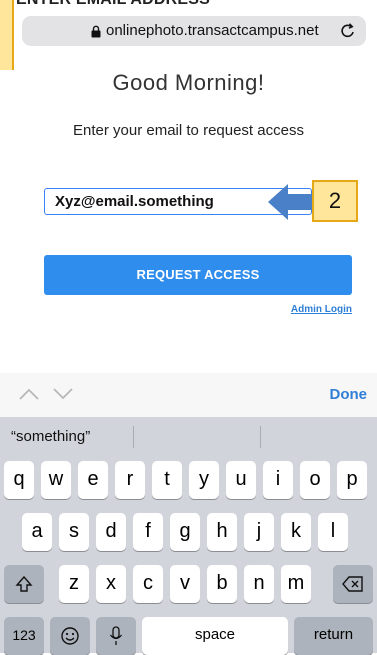  What do you see at coordinates (259, 532) in the screenshot?
I see `key: j` at bounding box center [259, 532].